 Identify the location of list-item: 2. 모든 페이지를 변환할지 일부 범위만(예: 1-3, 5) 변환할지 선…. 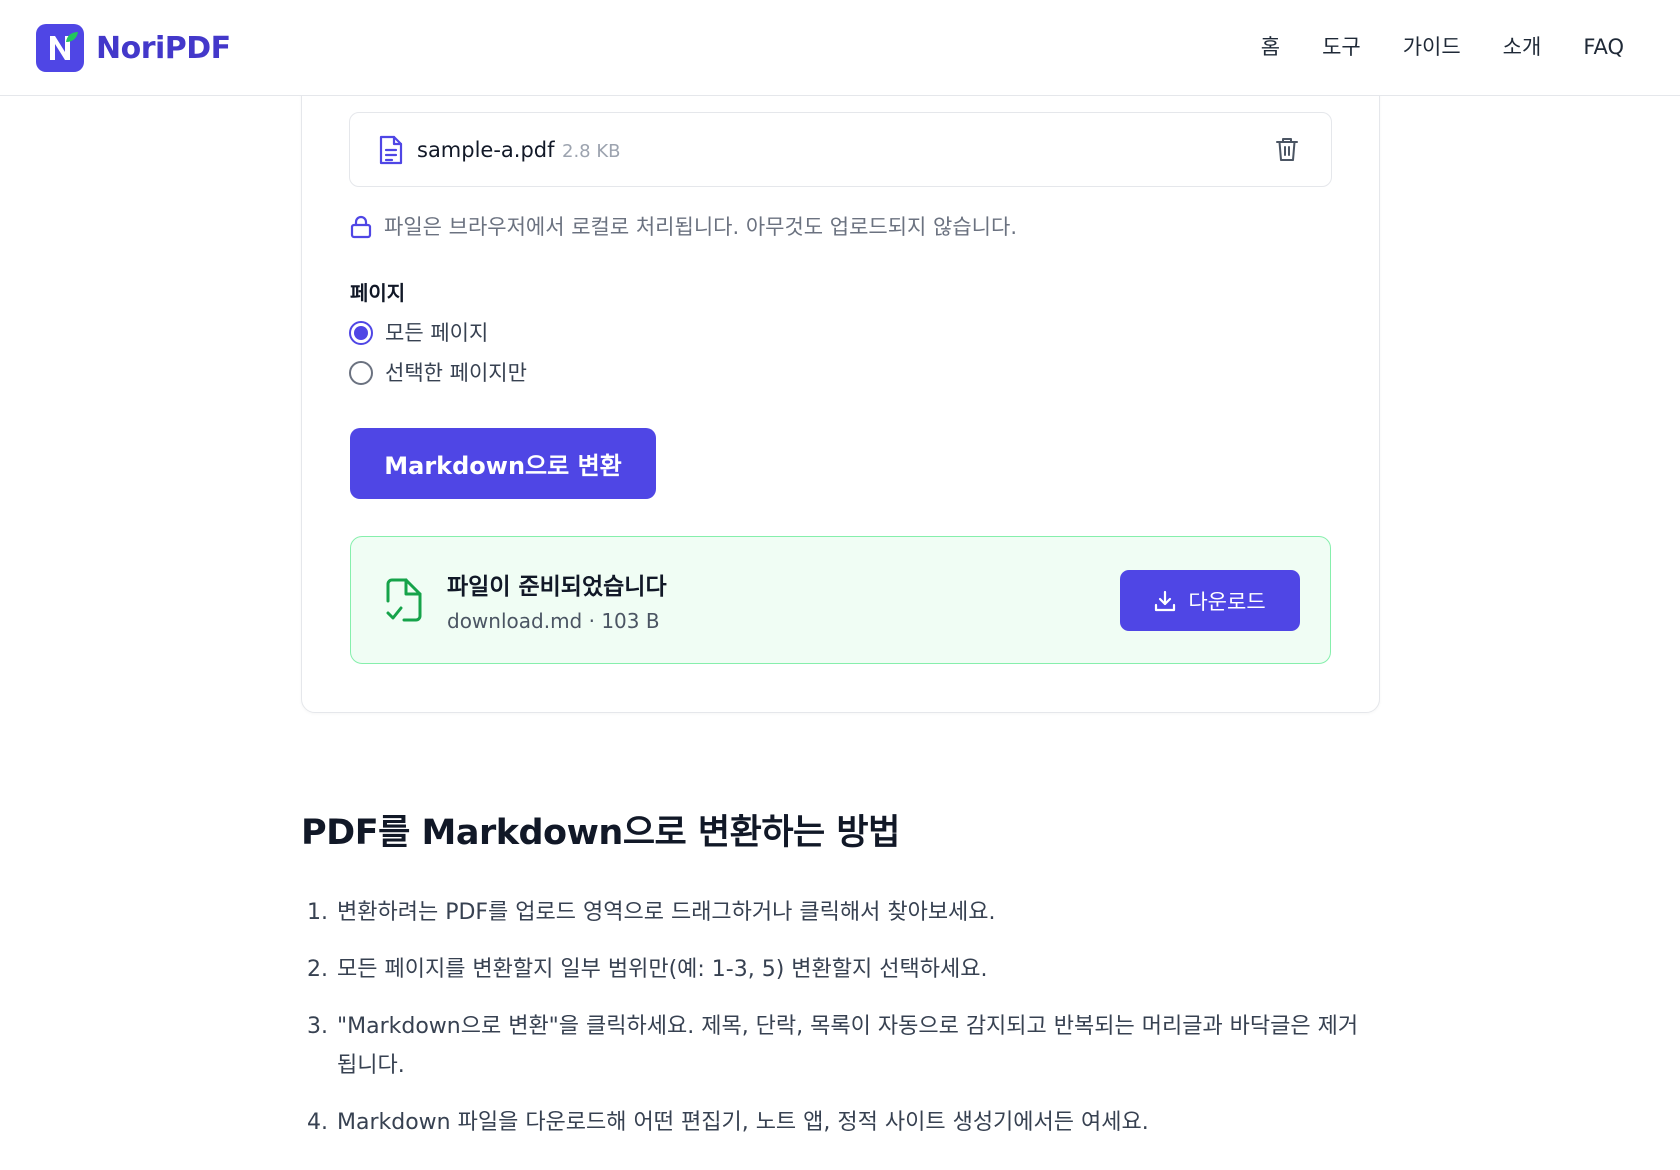
(837, 969).